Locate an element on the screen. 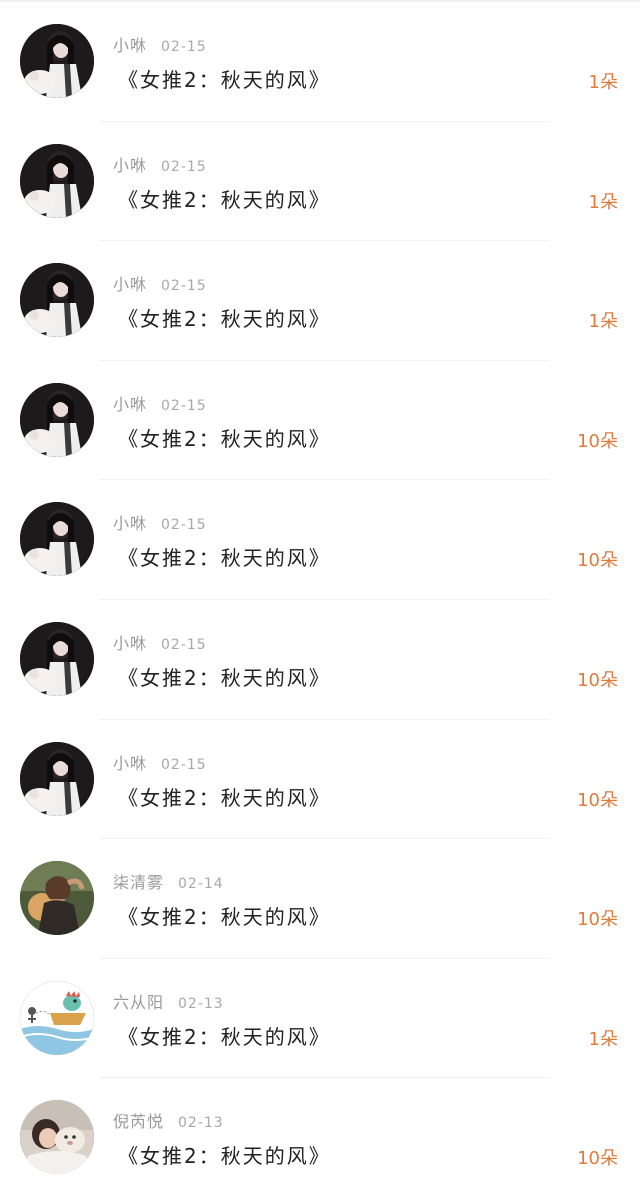 Image resolution: width=640 pixels, height=1198 pixels. gift-row: 柒清雾 02-14 《女推2：秋天的风》 10朵 is located at coordinates (320, 899).